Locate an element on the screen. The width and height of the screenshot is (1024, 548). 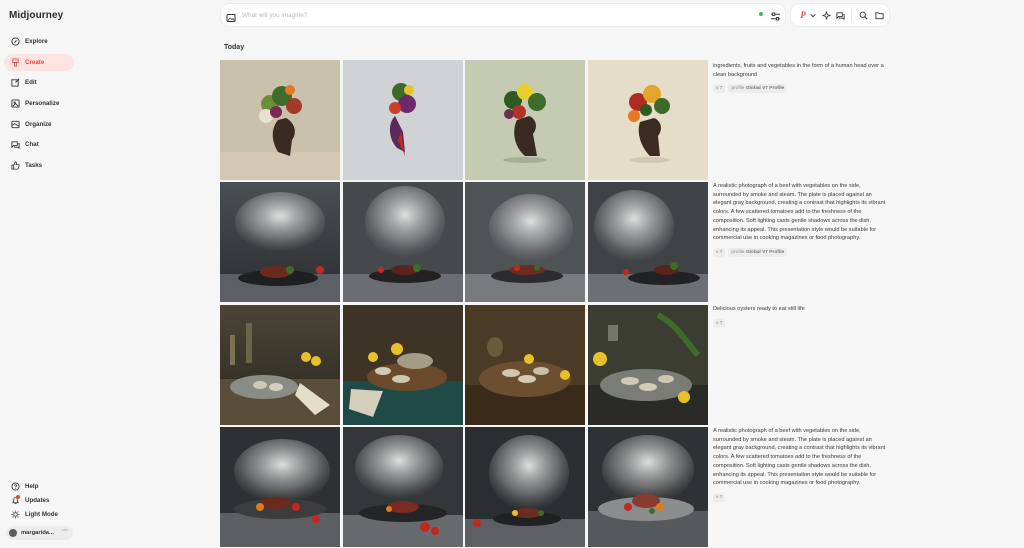
app-logo: Midjourney is located at coordinates (36, 15).